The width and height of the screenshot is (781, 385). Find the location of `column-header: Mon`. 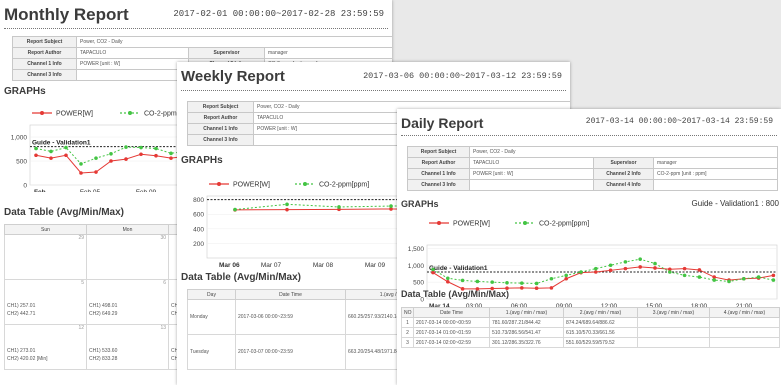

column-header: Mon is located at coordinates (127, 229).